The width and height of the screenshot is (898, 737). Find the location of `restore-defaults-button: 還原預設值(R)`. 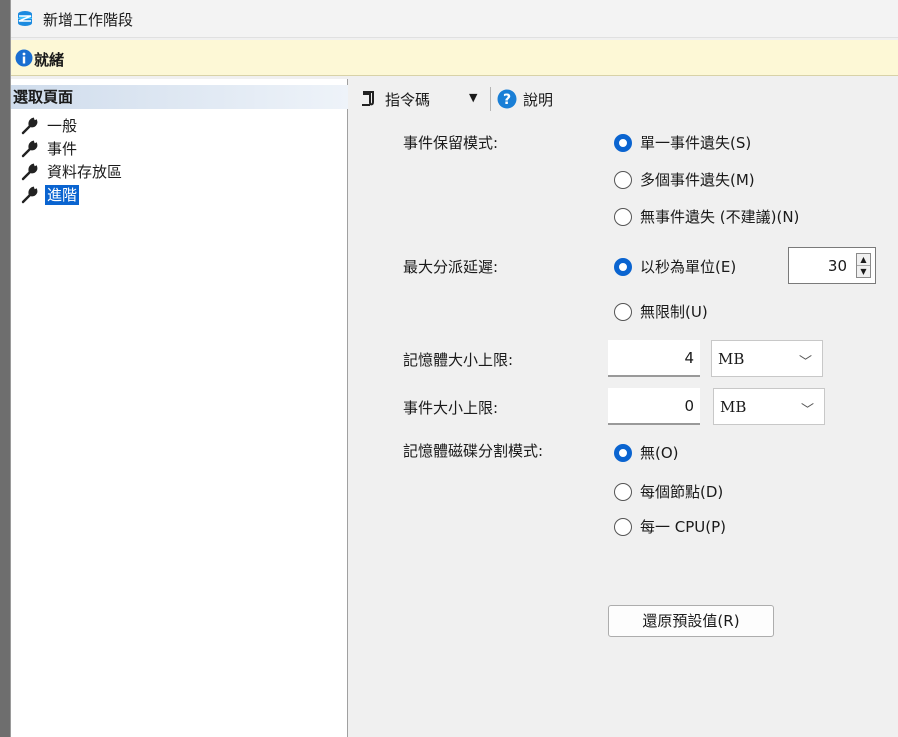

restore-defaults-button: 還原預設值(R) is located at coordinates (691, 621).